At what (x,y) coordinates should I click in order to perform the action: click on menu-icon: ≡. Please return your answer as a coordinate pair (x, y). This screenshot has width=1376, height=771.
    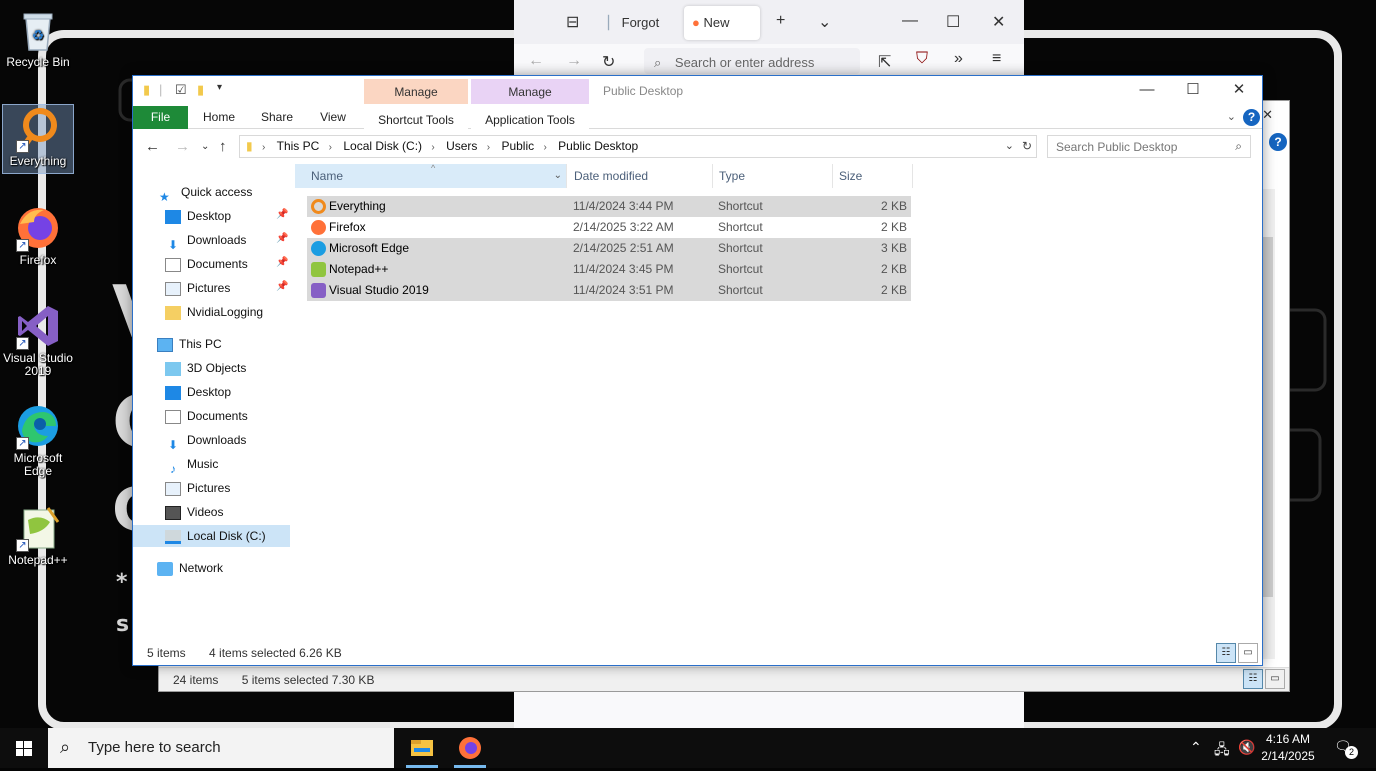
    Looking at the image, I should click on (996, 59).